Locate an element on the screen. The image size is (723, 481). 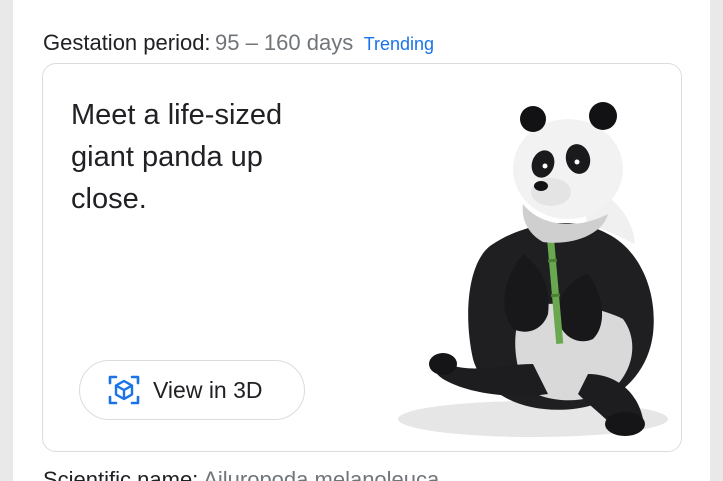
gestation-label: Gestation period: is located at coordinates (127, 42).